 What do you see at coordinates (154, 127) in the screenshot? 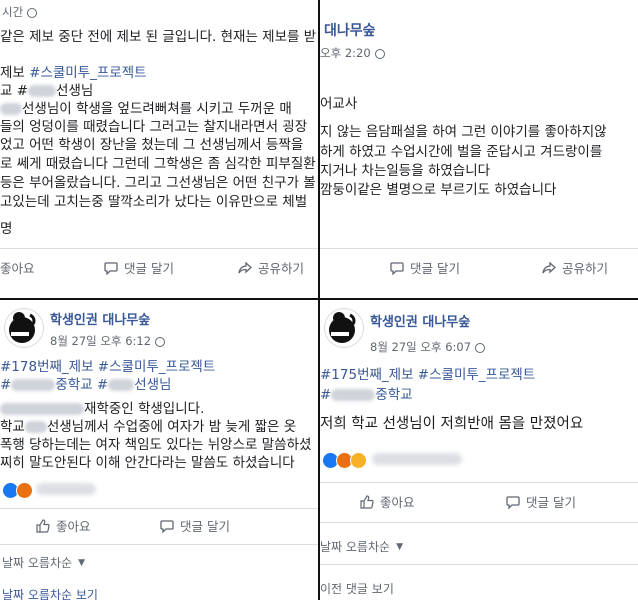
I see `post-text-line: 들의 엉덩이를 때렸습니다 그러고는 찰지내라면서 굉장` at bounding box center [154, 127].